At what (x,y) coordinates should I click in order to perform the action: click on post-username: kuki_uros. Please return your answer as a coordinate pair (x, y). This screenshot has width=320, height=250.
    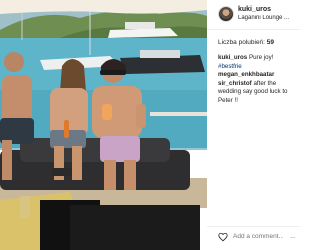
    Looking at the image, I should click on (254, 9).